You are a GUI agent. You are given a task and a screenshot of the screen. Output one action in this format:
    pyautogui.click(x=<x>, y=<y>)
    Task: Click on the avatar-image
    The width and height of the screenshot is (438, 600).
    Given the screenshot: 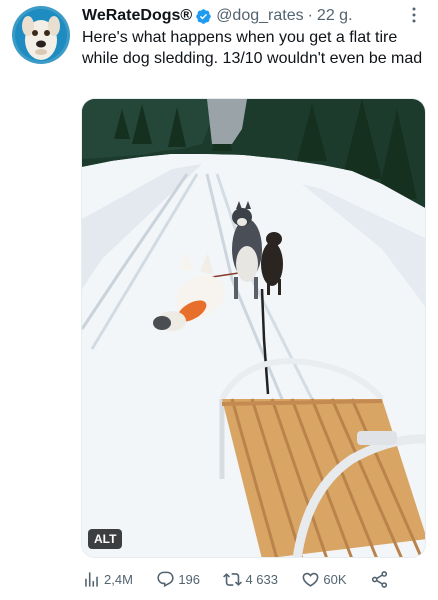 What is the action you would take?
    pyautogui.click(x=41, y=35)
    